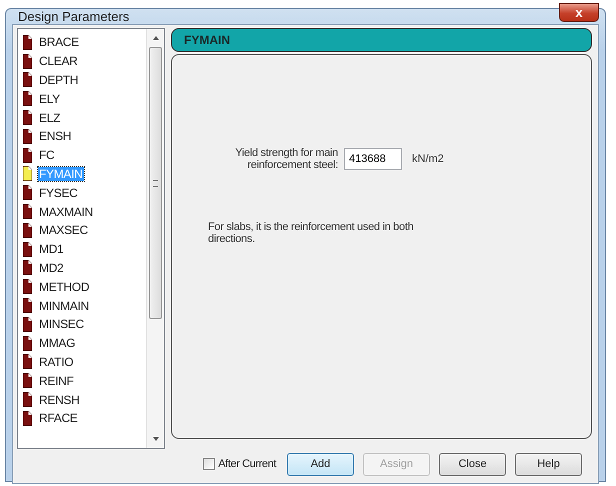 The height and width of the screenshot is (486, 616). What do you see at coordinates (64, 305) in the screenshot?
I see `parameter-item: MINMAIN` at bounding box center [64, 305].